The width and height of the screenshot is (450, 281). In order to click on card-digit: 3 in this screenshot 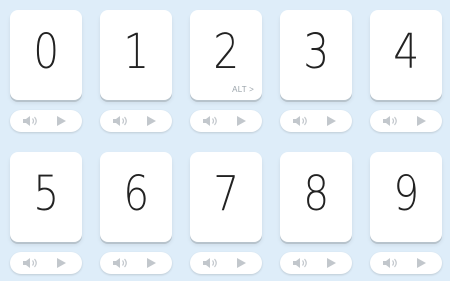, I will do `click(316, 52)`.